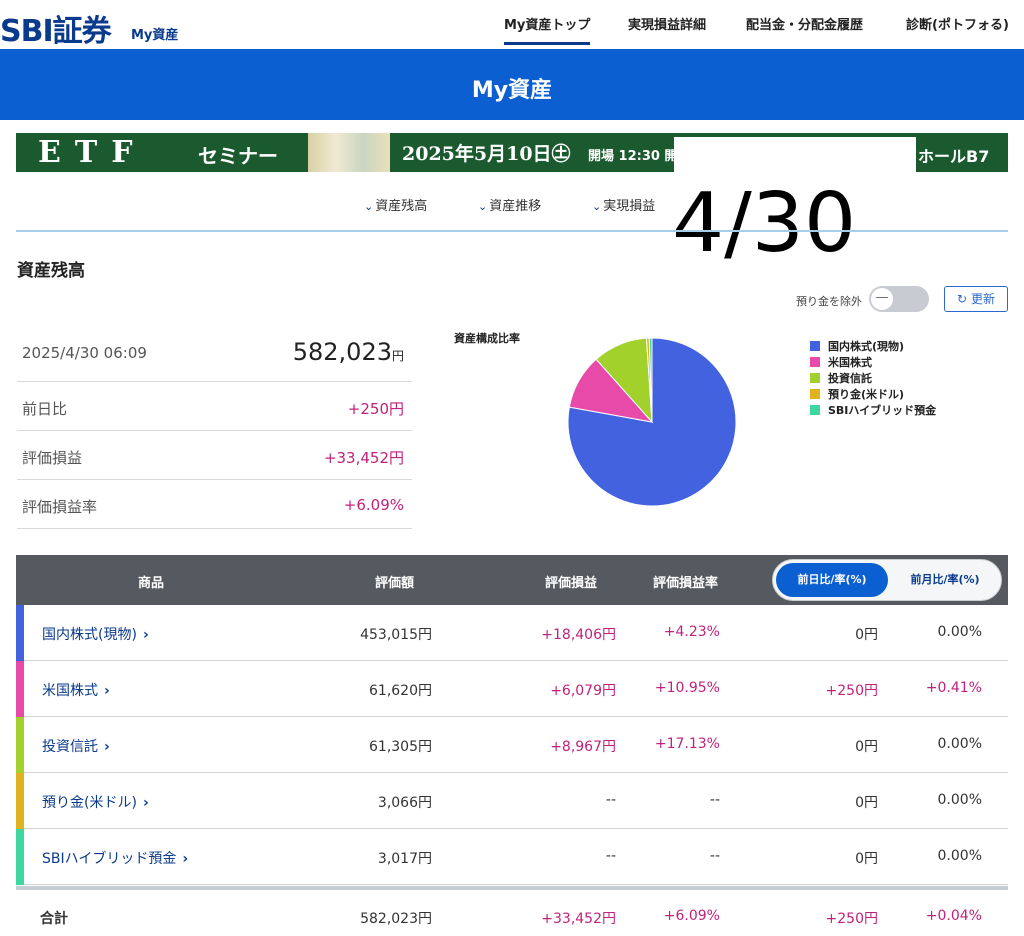  What do you see at coordinates (512, 801) in the screenshot?
I see `table-row: 預り金(米ドル) › 3,066円 -- -- 0円 0.00%` at bounding box center [512, 801].